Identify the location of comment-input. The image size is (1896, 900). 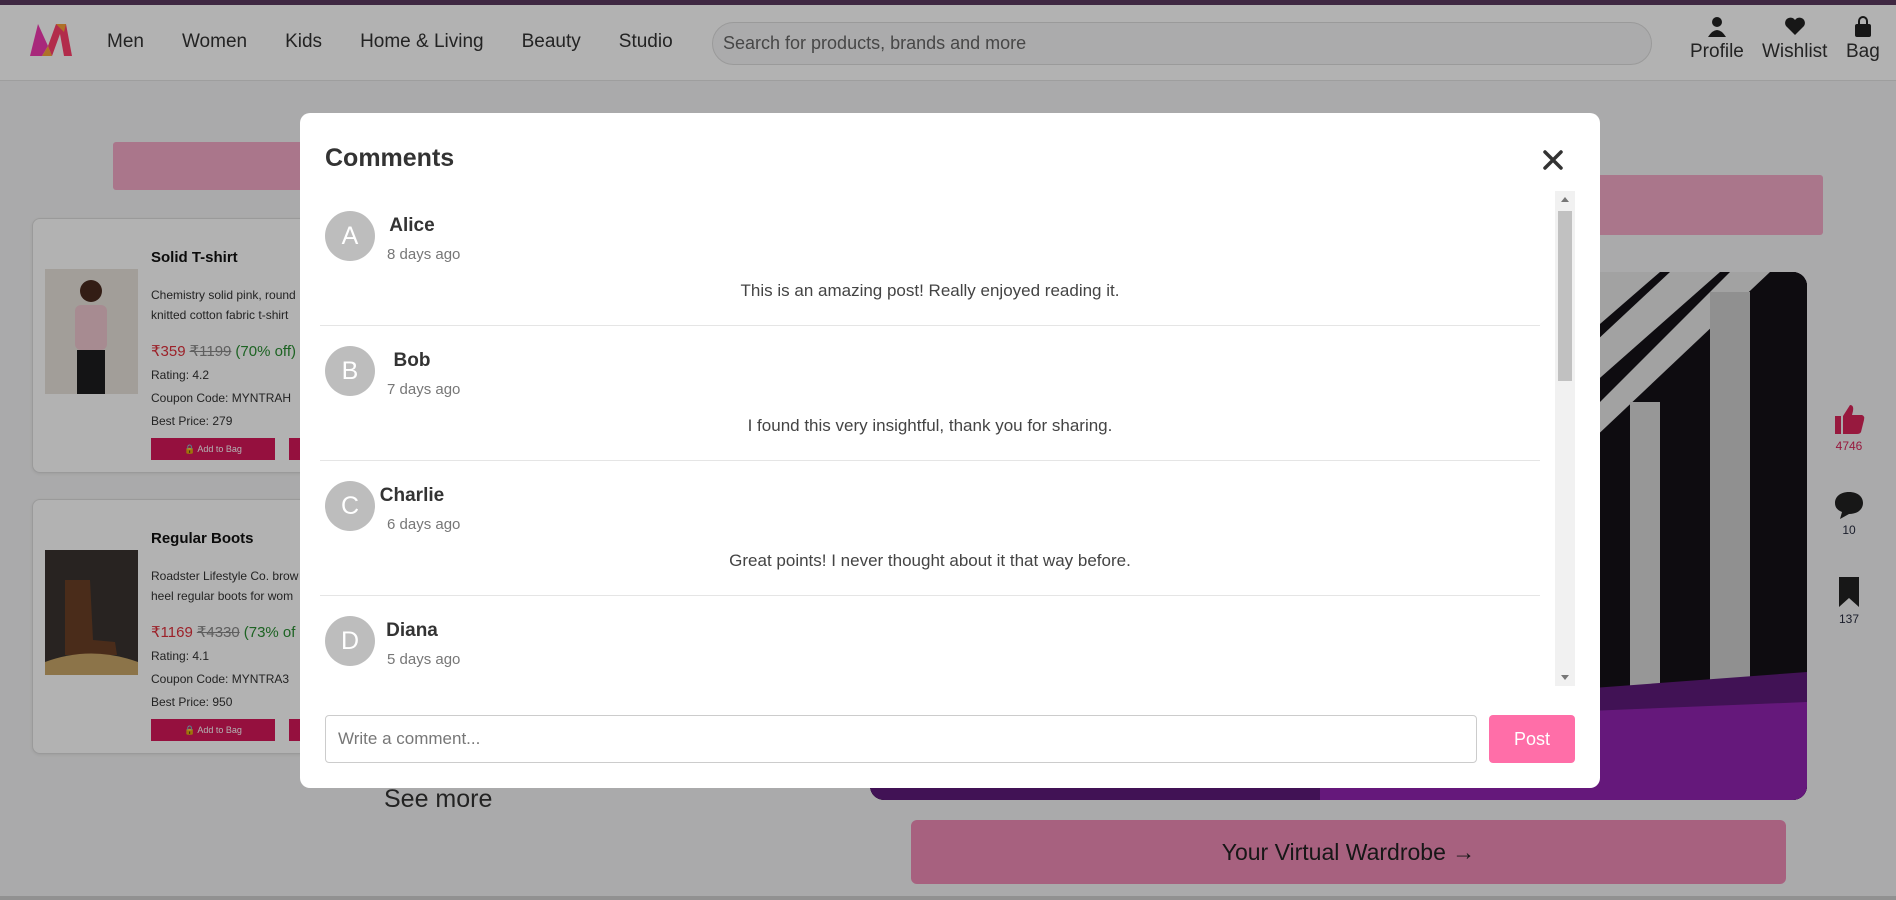
(901, 739).